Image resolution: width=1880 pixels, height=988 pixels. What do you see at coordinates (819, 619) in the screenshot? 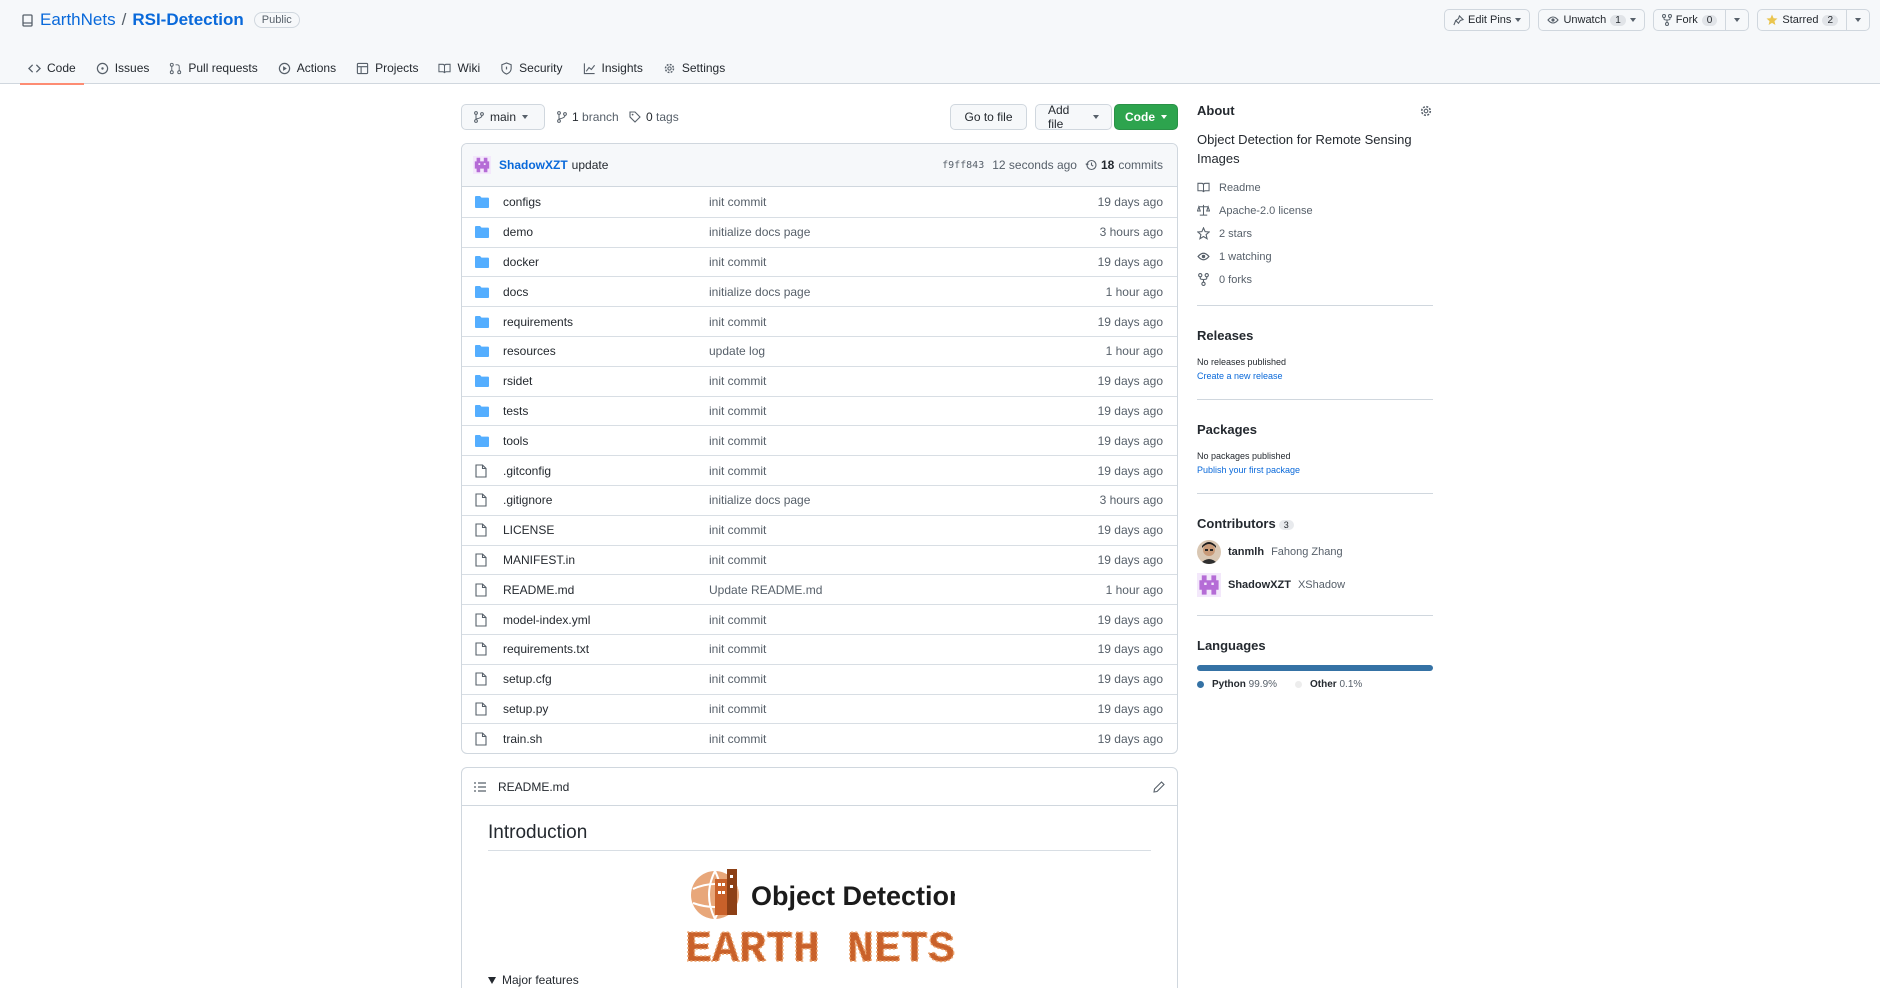
I see `table-row: model-index.yml init commit 19 days ago` at bounding box center [819, 619].